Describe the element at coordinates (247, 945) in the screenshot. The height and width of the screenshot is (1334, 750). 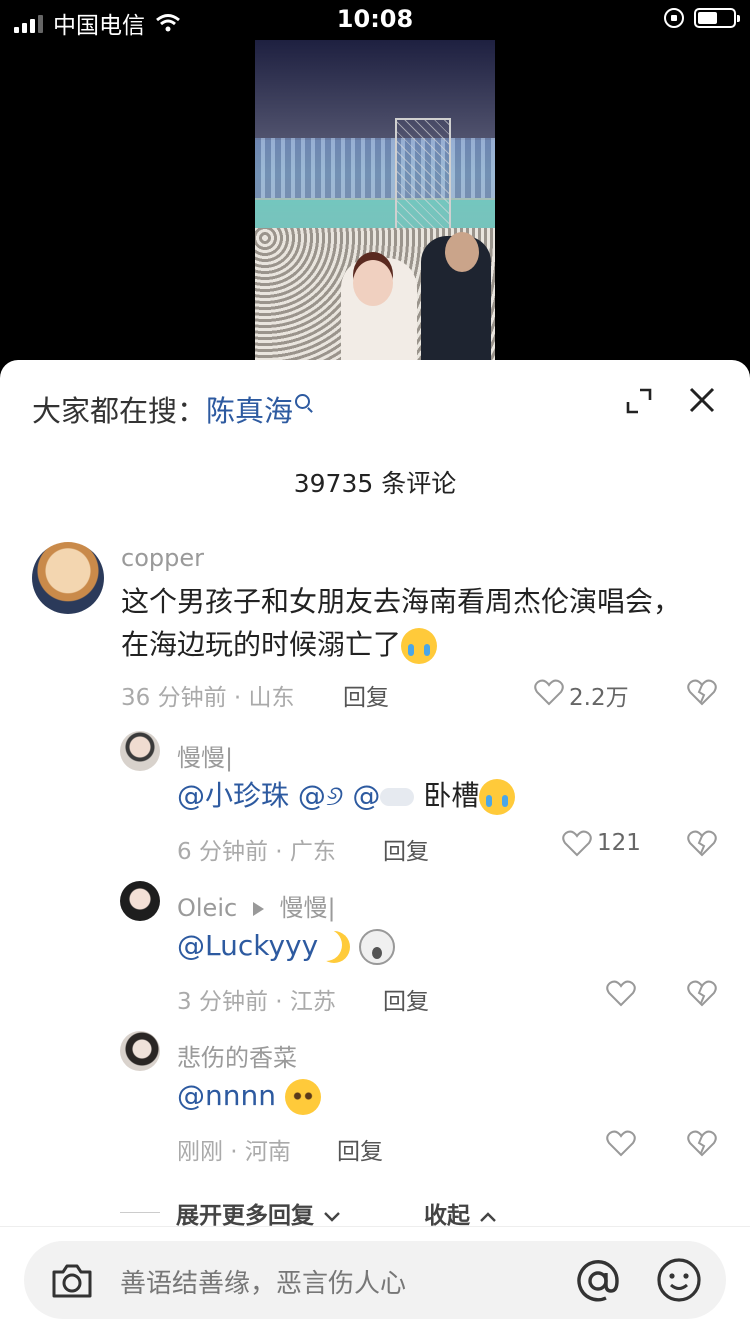
I see `mention-link: @Luckyyy` at that location.